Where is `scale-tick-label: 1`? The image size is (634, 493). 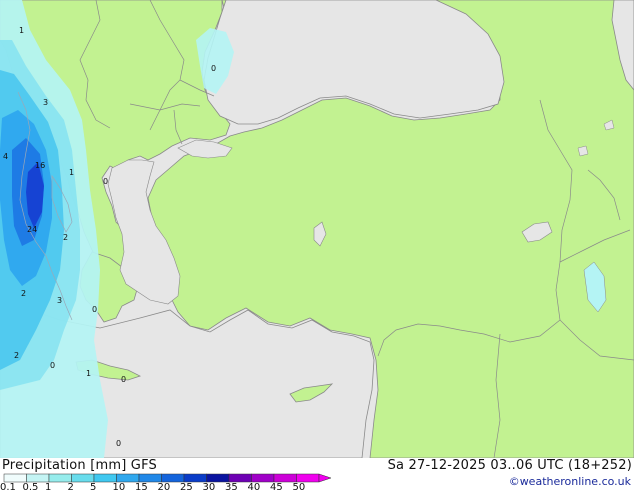
scale-tick-label: 1 is located at coordinates (48, 487).